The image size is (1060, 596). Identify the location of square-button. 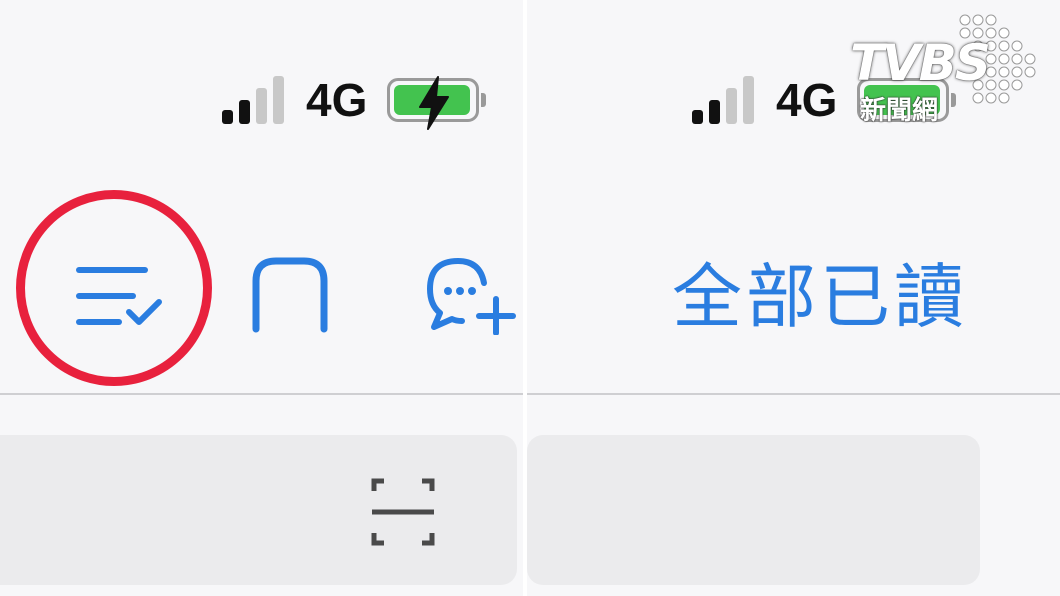
(290, 295).